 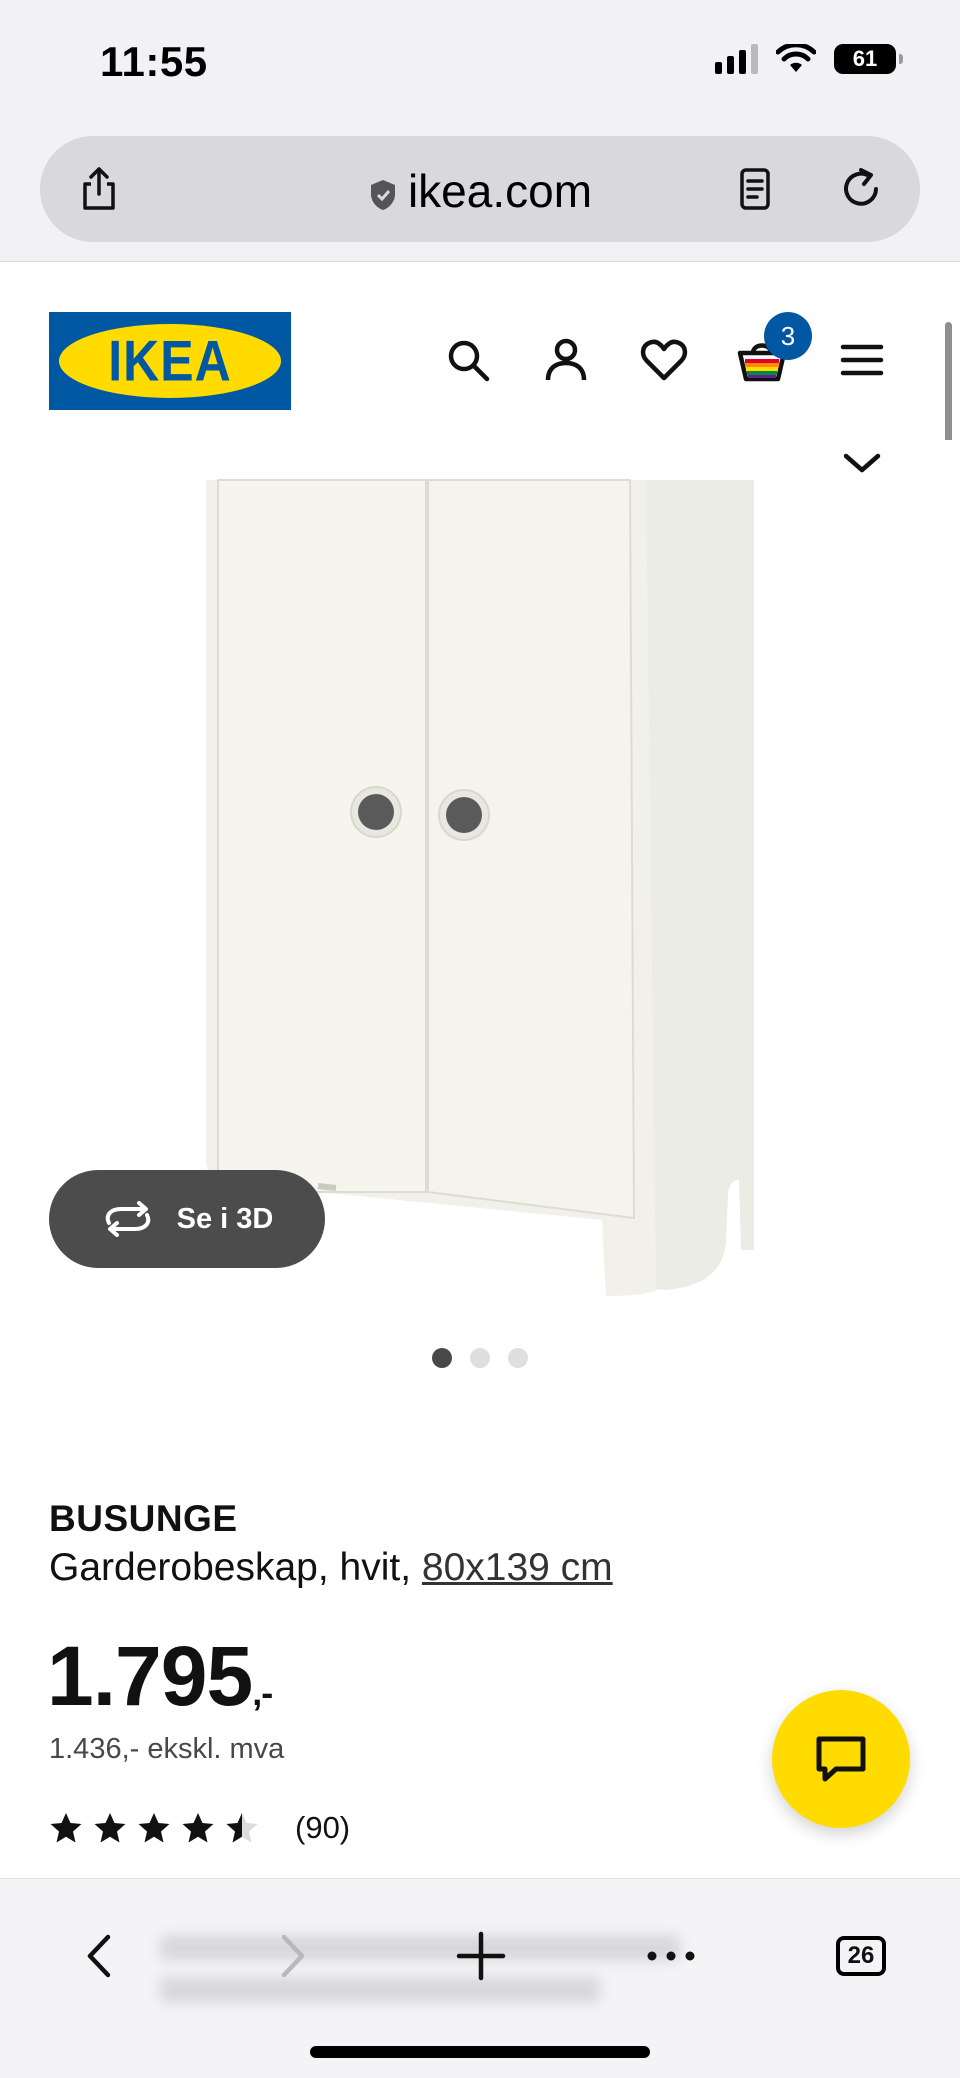 I want to click on gallery-pagination, so click(x=480, y=1358).